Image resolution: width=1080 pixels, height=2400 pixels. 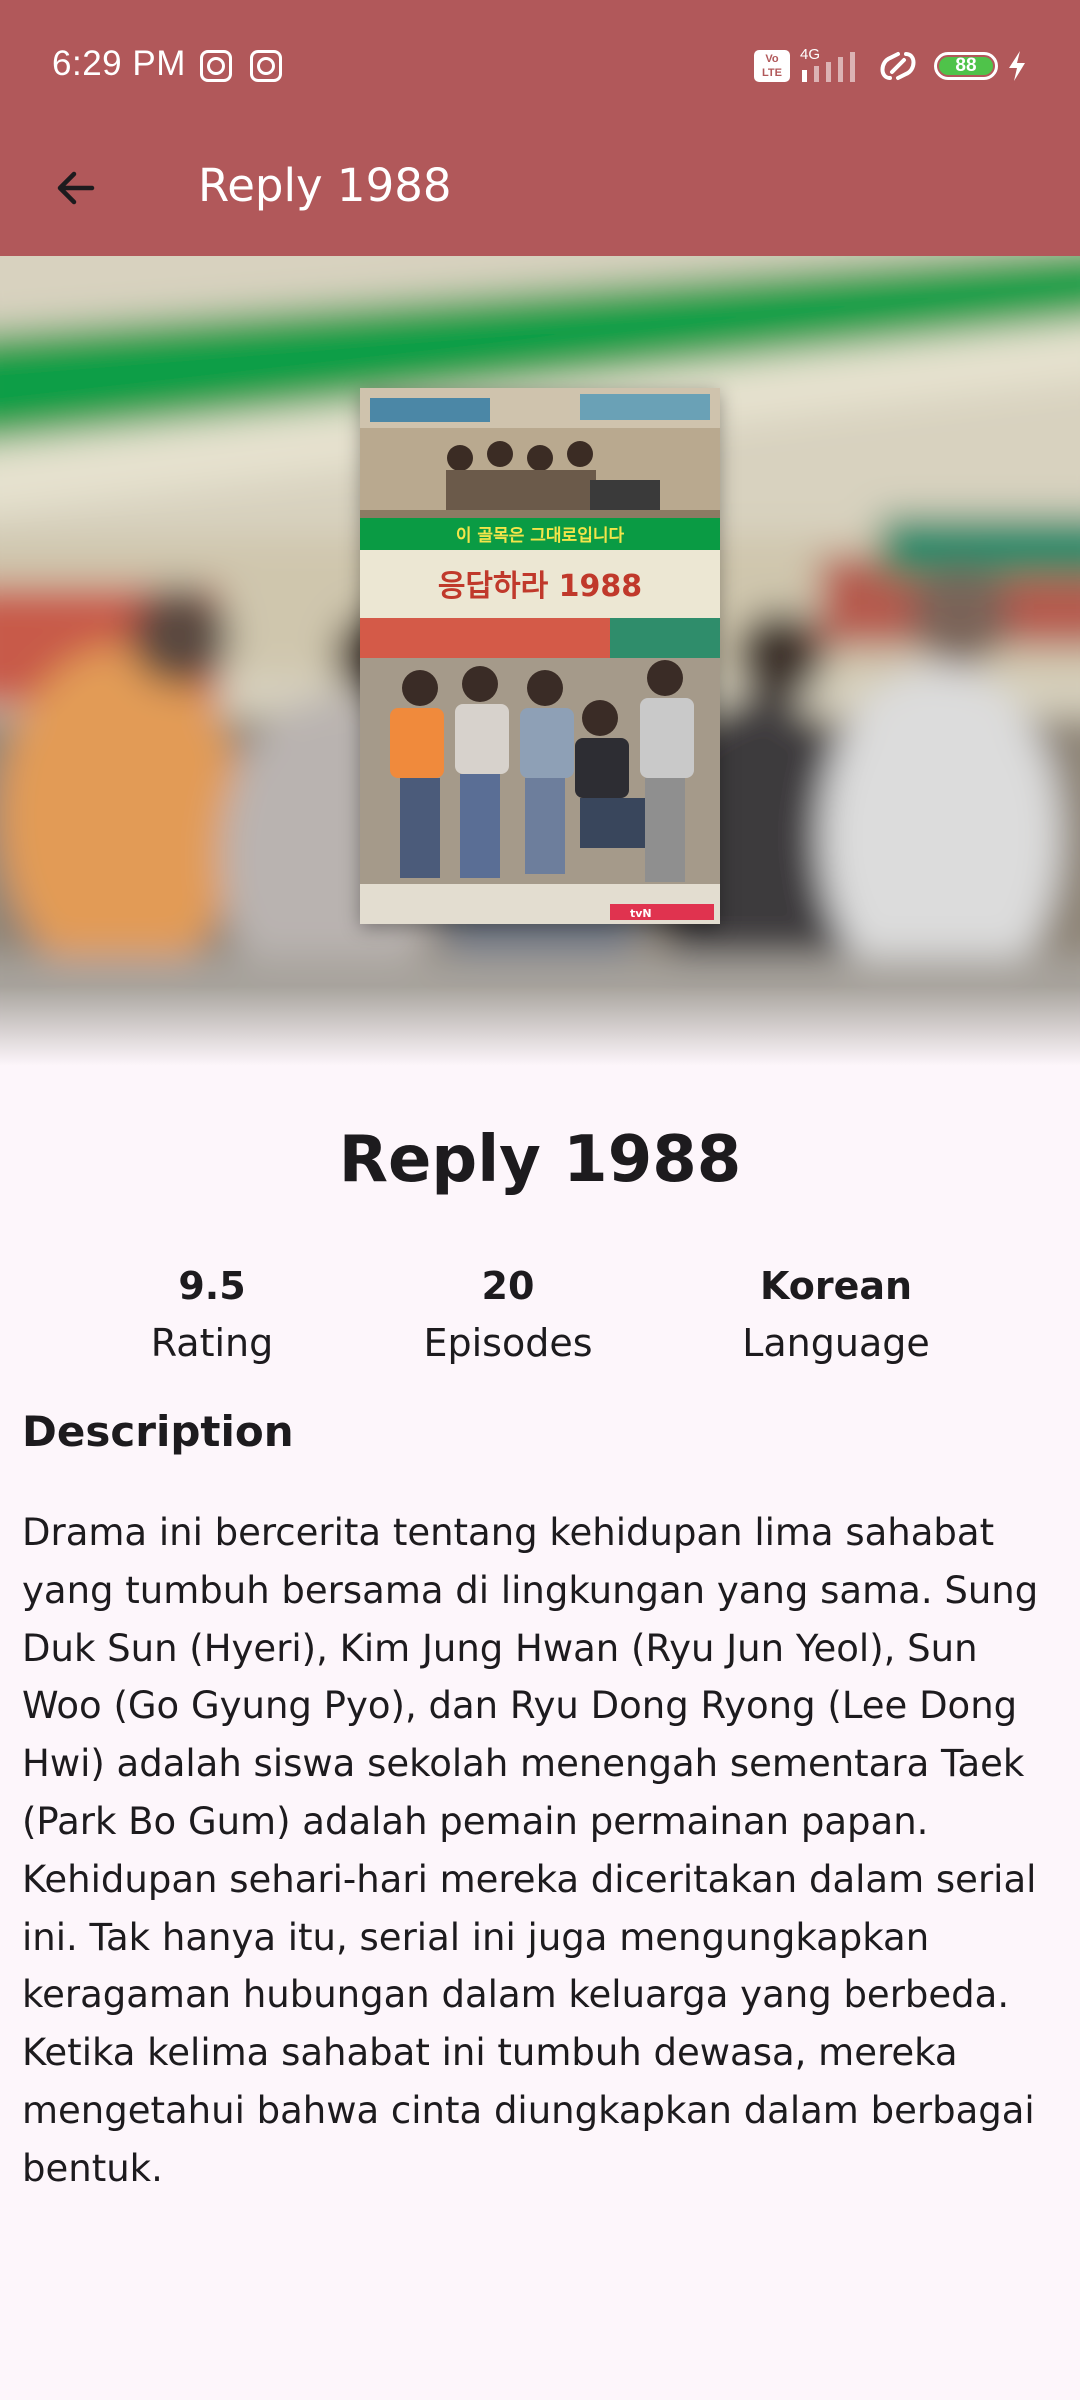 I want to click on hero-fade, so click(x=540, y=1026).